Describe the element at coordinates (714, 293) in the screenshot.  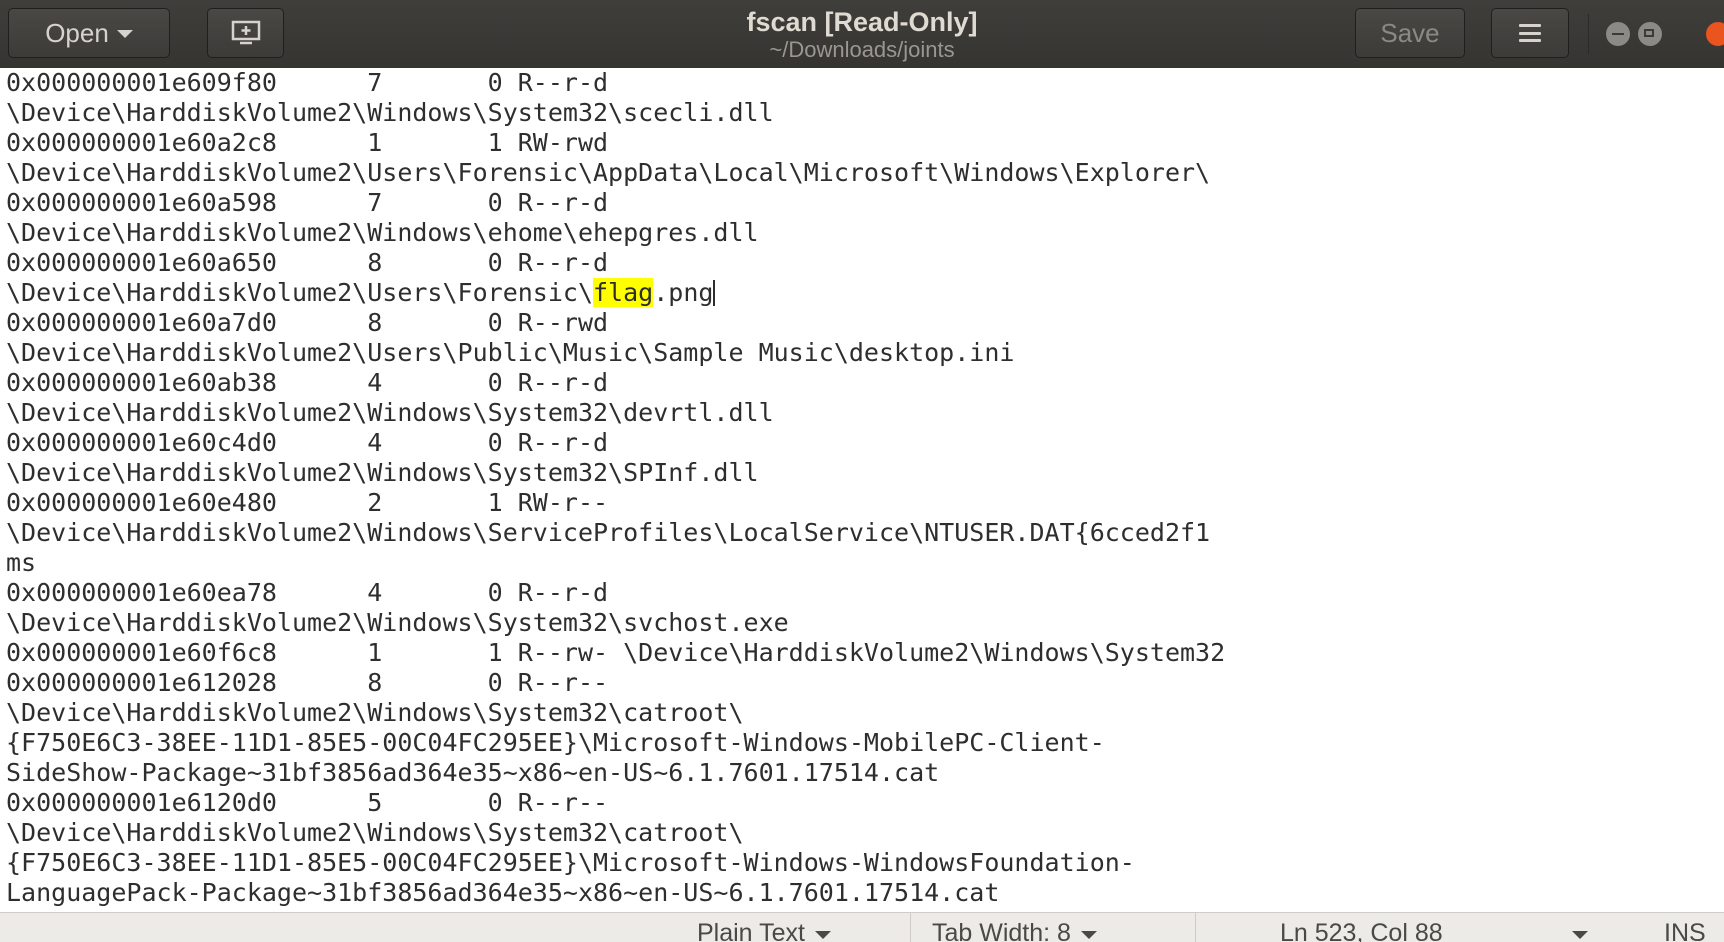
I see `text-cursor` at that location.